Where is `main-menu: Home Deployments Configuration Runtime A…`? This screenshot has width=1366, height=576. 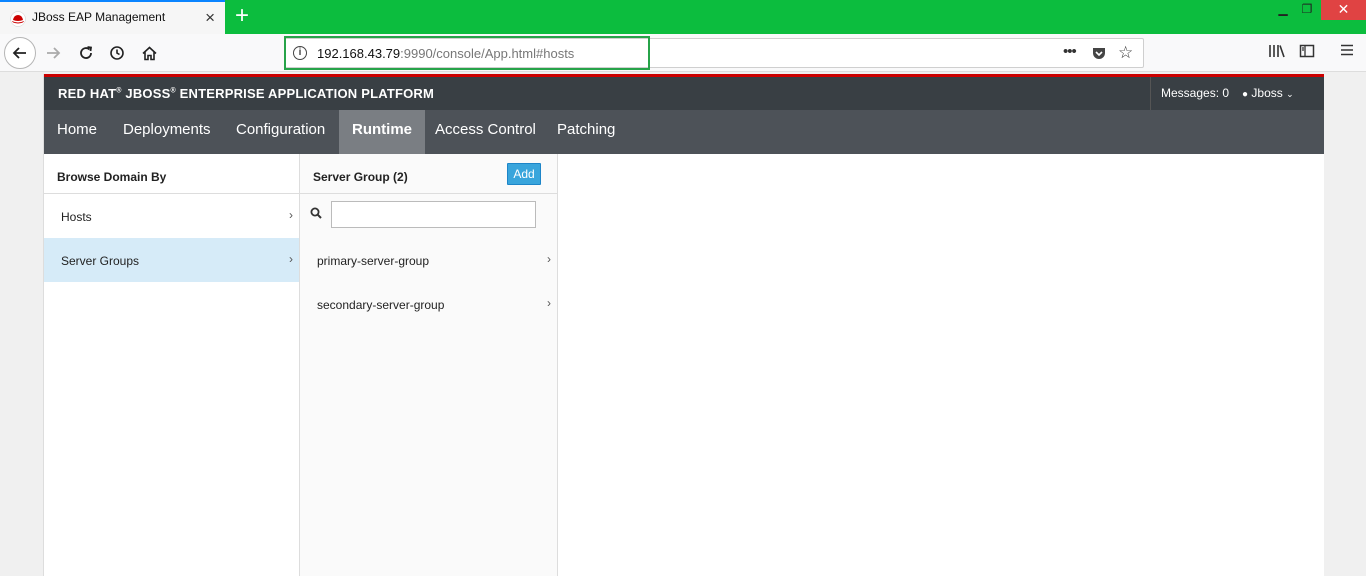 main-menu: Home Deployments Configuration Runtime A… is located at coordinates (684, 132).